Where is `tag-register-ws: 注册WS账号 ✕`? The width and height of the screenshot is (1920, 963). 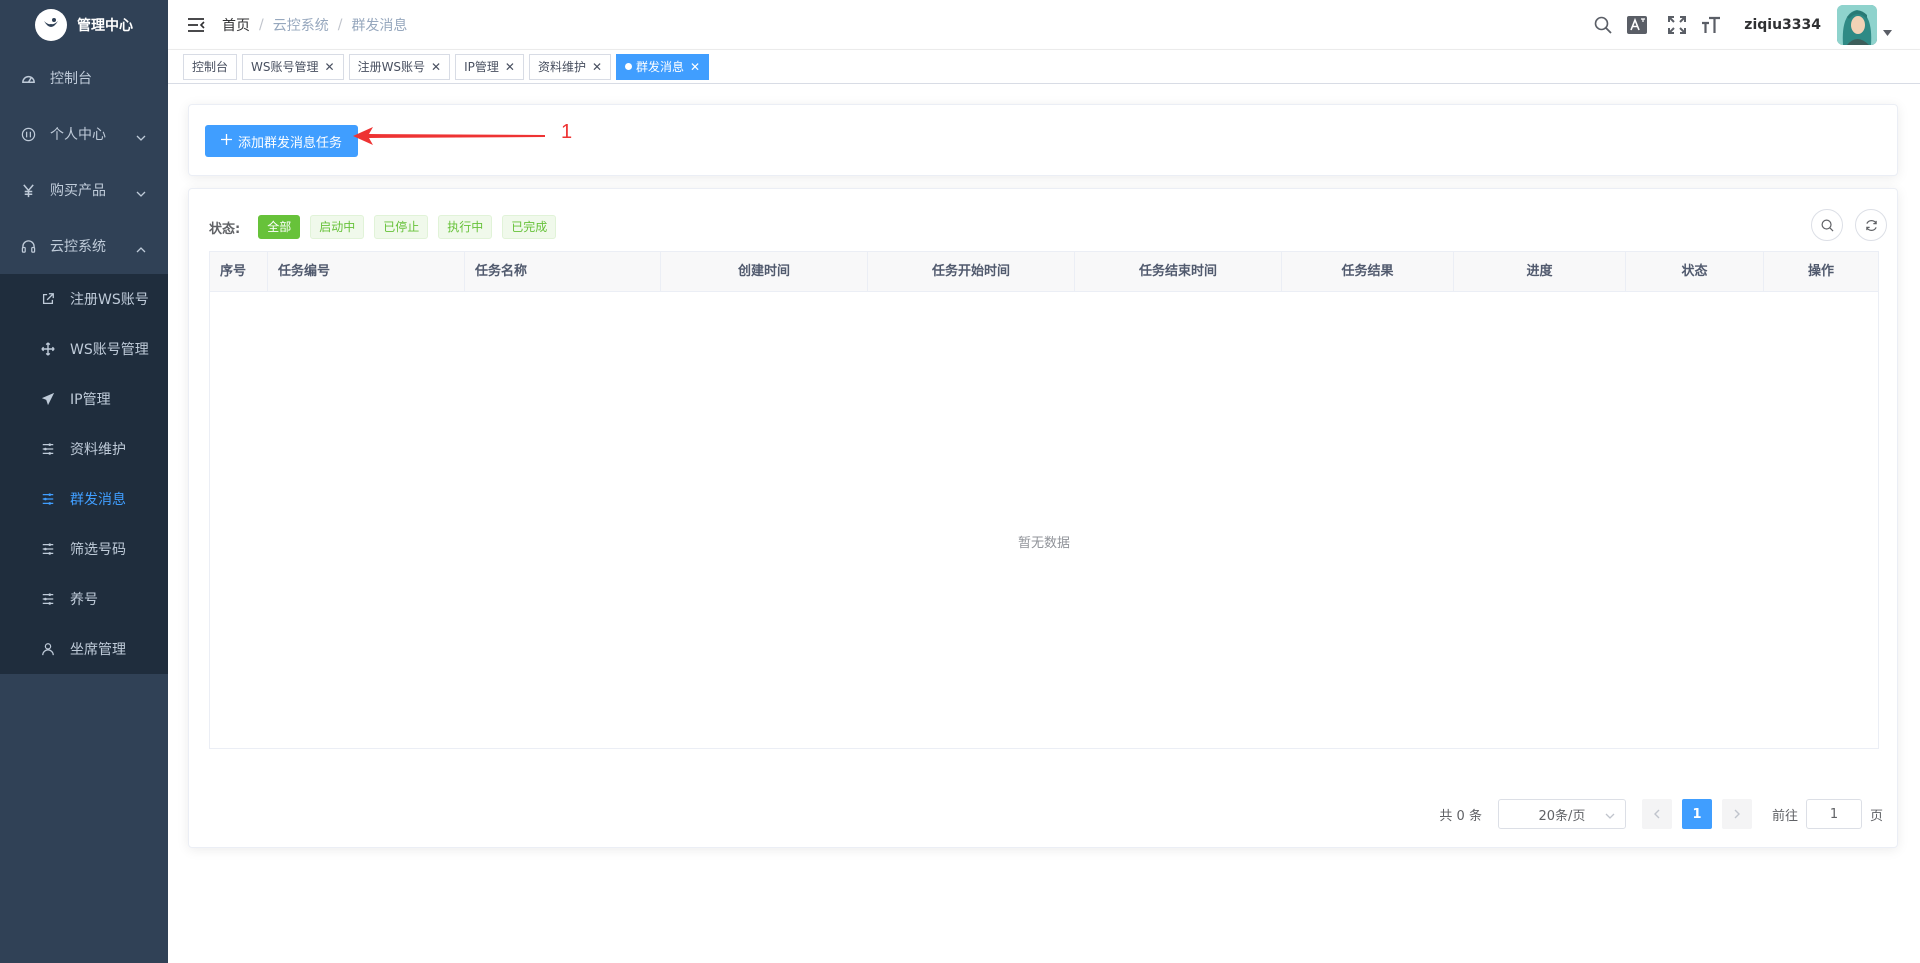 tag-register-ws: 注册WS账号 ✕ is located at coordinates (399, 66).